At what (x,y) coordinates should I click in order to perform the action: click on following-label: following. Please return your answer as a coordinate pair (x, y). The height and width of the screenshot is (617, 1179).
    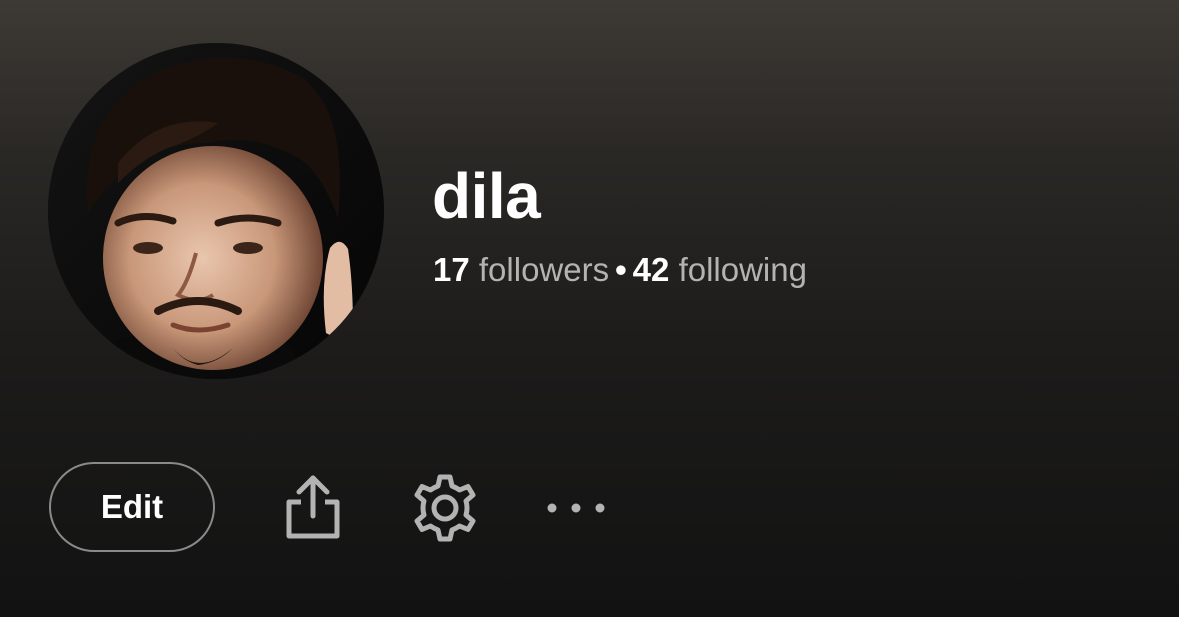
    Looking at the image, I should click on (742, 269).